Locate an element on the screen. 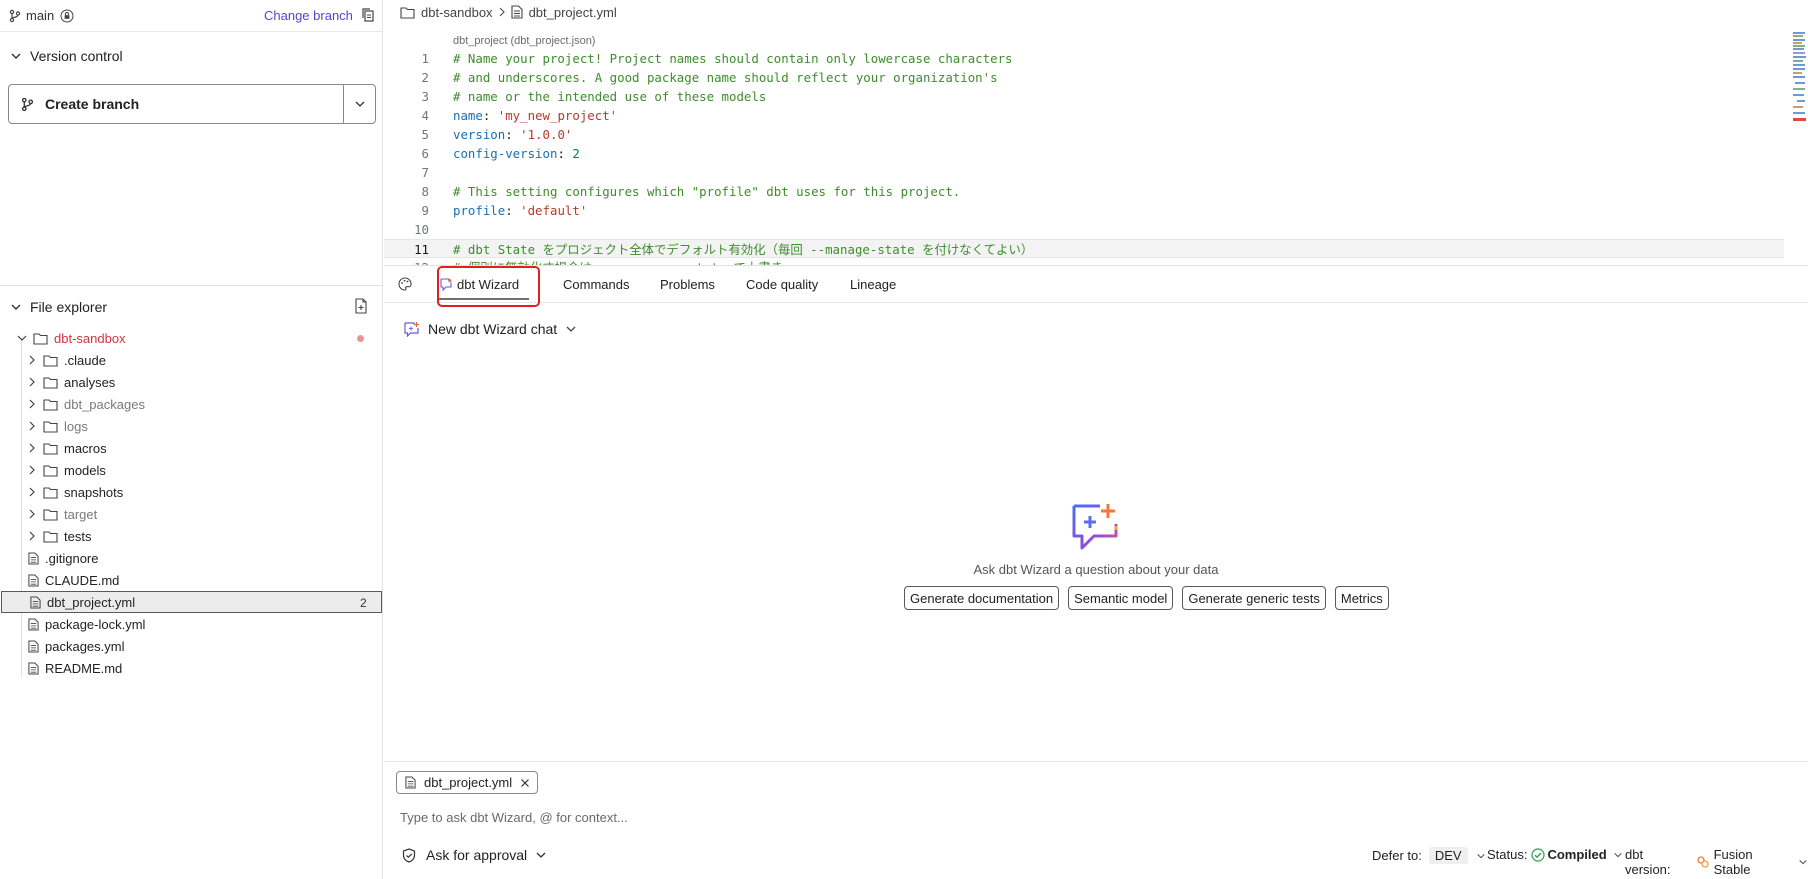  tab-problems: Problems is located at coordinates (687, 284).